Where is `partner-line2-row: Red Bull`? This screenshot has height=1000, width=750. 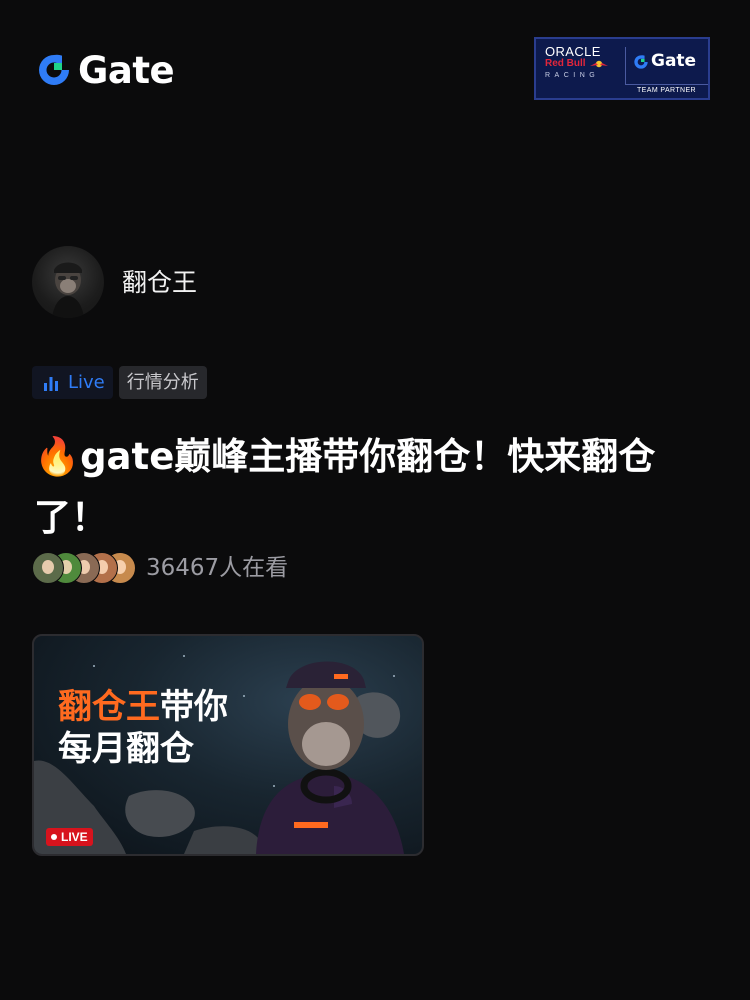 partner-line2-row: Red Bull is located at coordinates (583, 64).